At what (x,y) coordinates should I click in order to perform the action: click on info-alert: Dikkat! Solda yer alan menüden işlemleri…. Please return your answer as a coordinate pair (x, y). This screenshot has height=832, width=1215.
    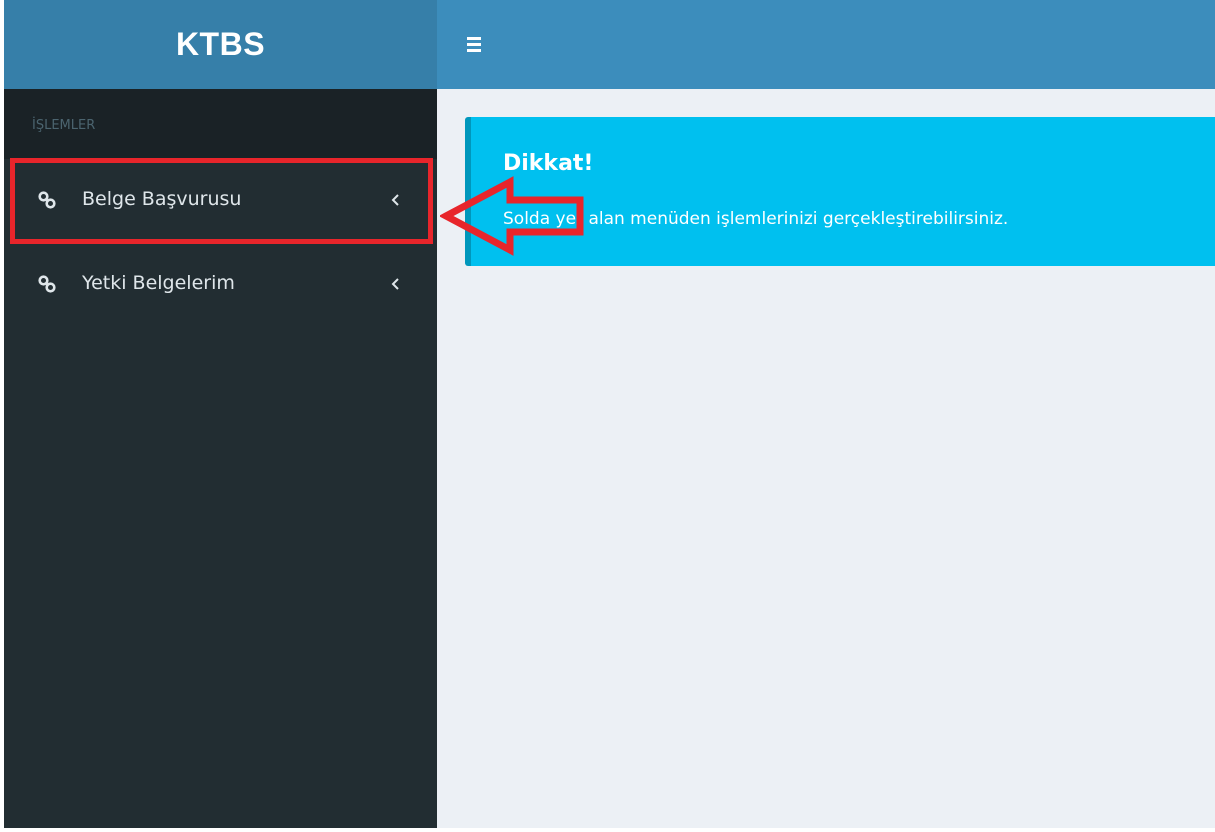
    Looking at the image, I should click on (840, 191).